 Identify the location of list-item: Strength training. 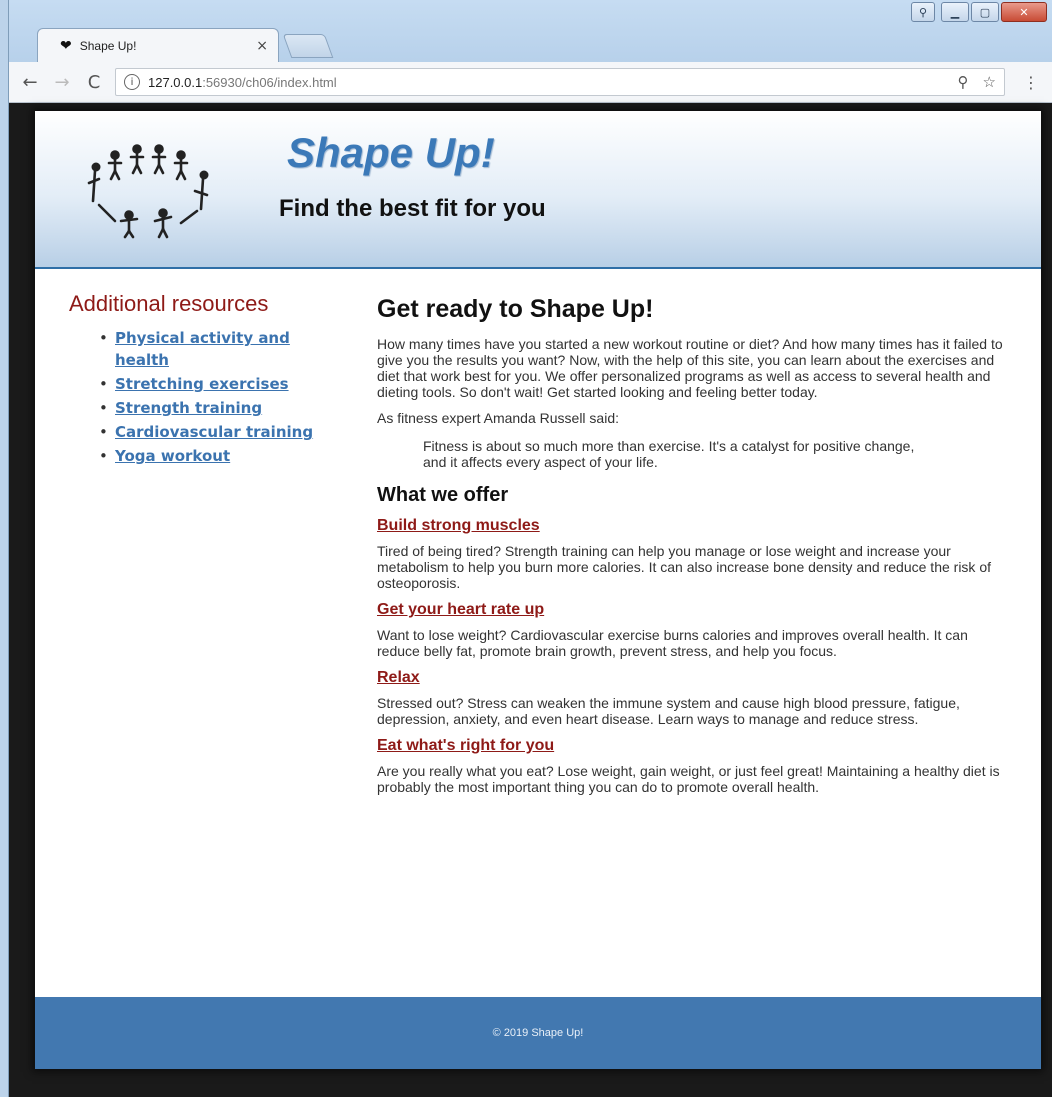
(219, 408).